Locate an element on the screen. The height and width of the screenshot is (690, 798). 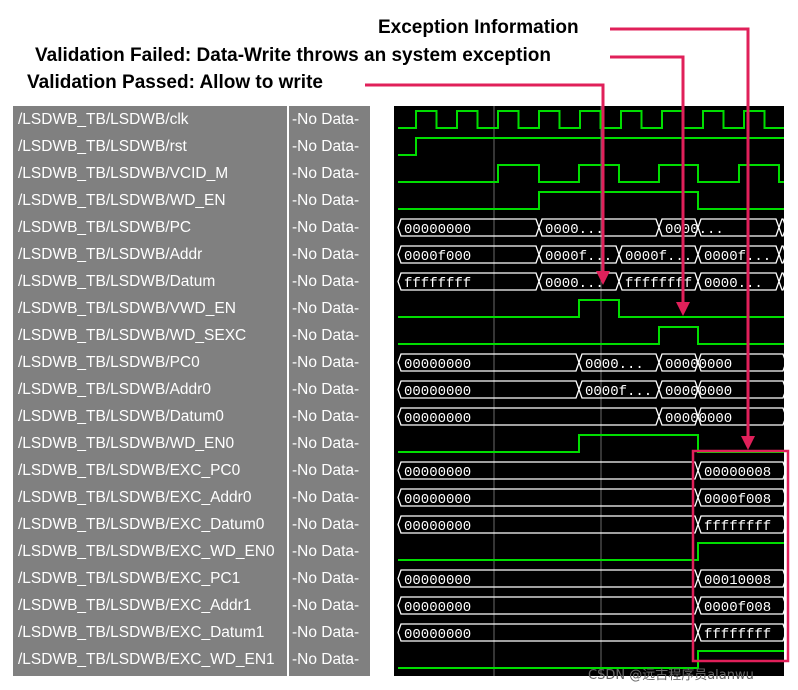
exc-addr1-bus-value: 0000f008 is located at coordinates (737, 608).